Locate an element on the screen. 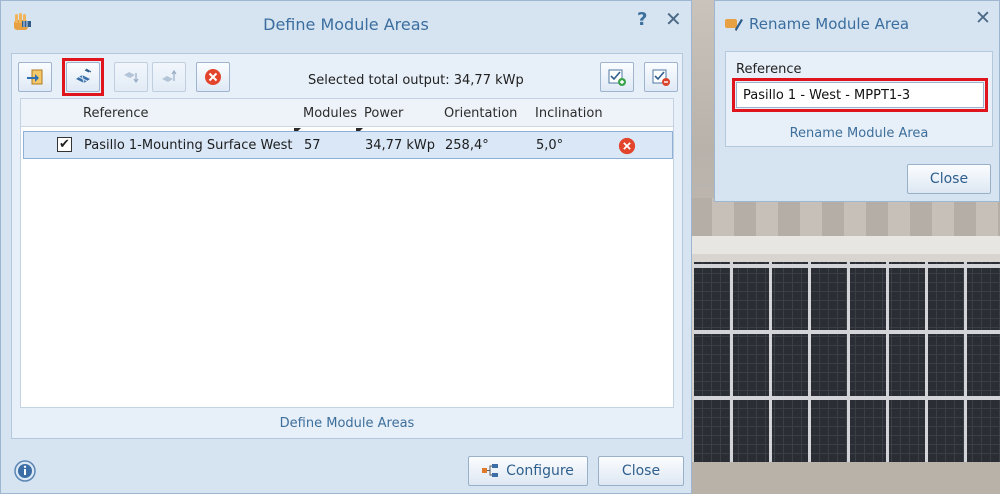  reference-label: Reference is located at coordinates (769, 69).